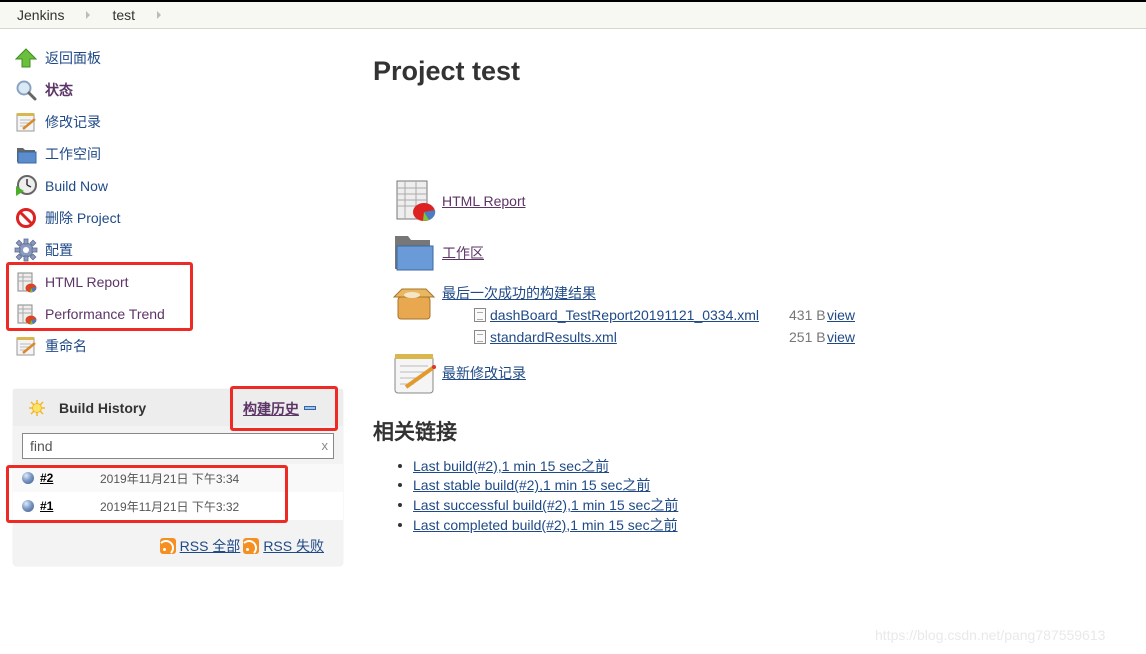 This screenshot has width=1146, height=654. What do you see at coordinates (807, 315) in the screenshot?
I see `artifact-size: 431 B` at bounding box center [807, 315].